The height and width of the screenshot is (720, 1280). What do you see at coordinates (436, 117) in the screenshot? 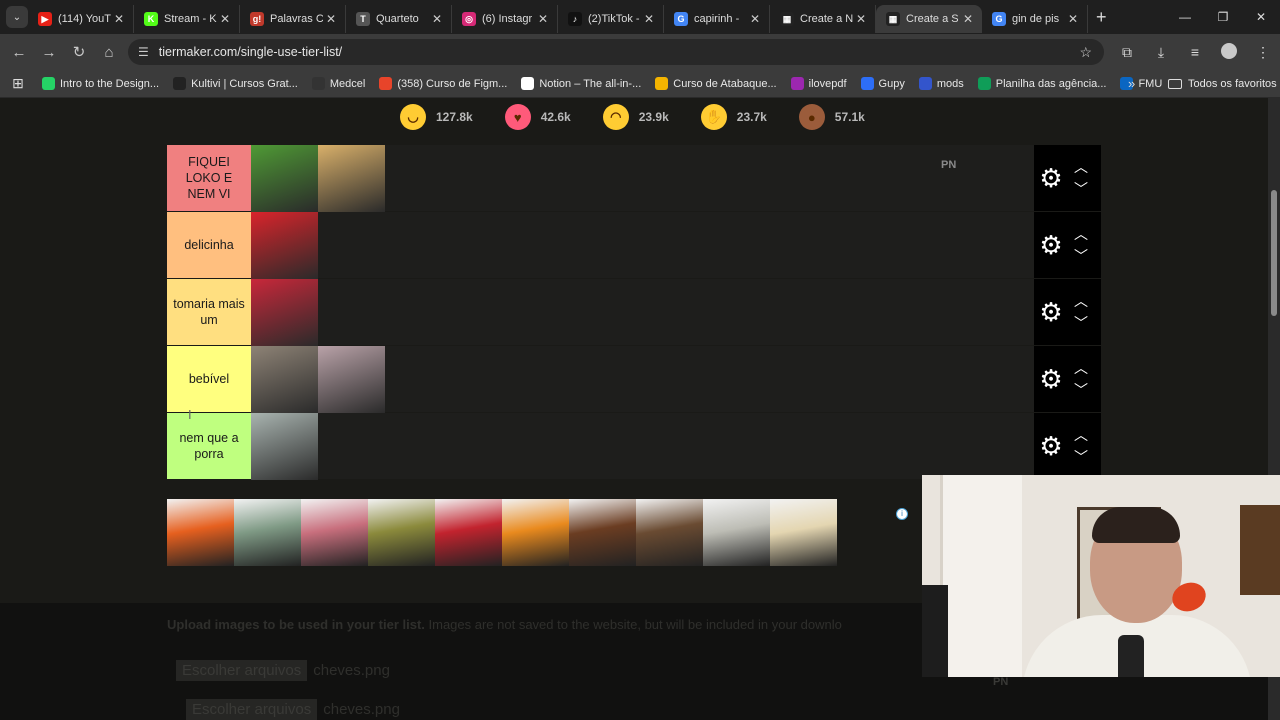
I see `reaction-button: ◡ 127.8k` at bounding box center [436, 117].